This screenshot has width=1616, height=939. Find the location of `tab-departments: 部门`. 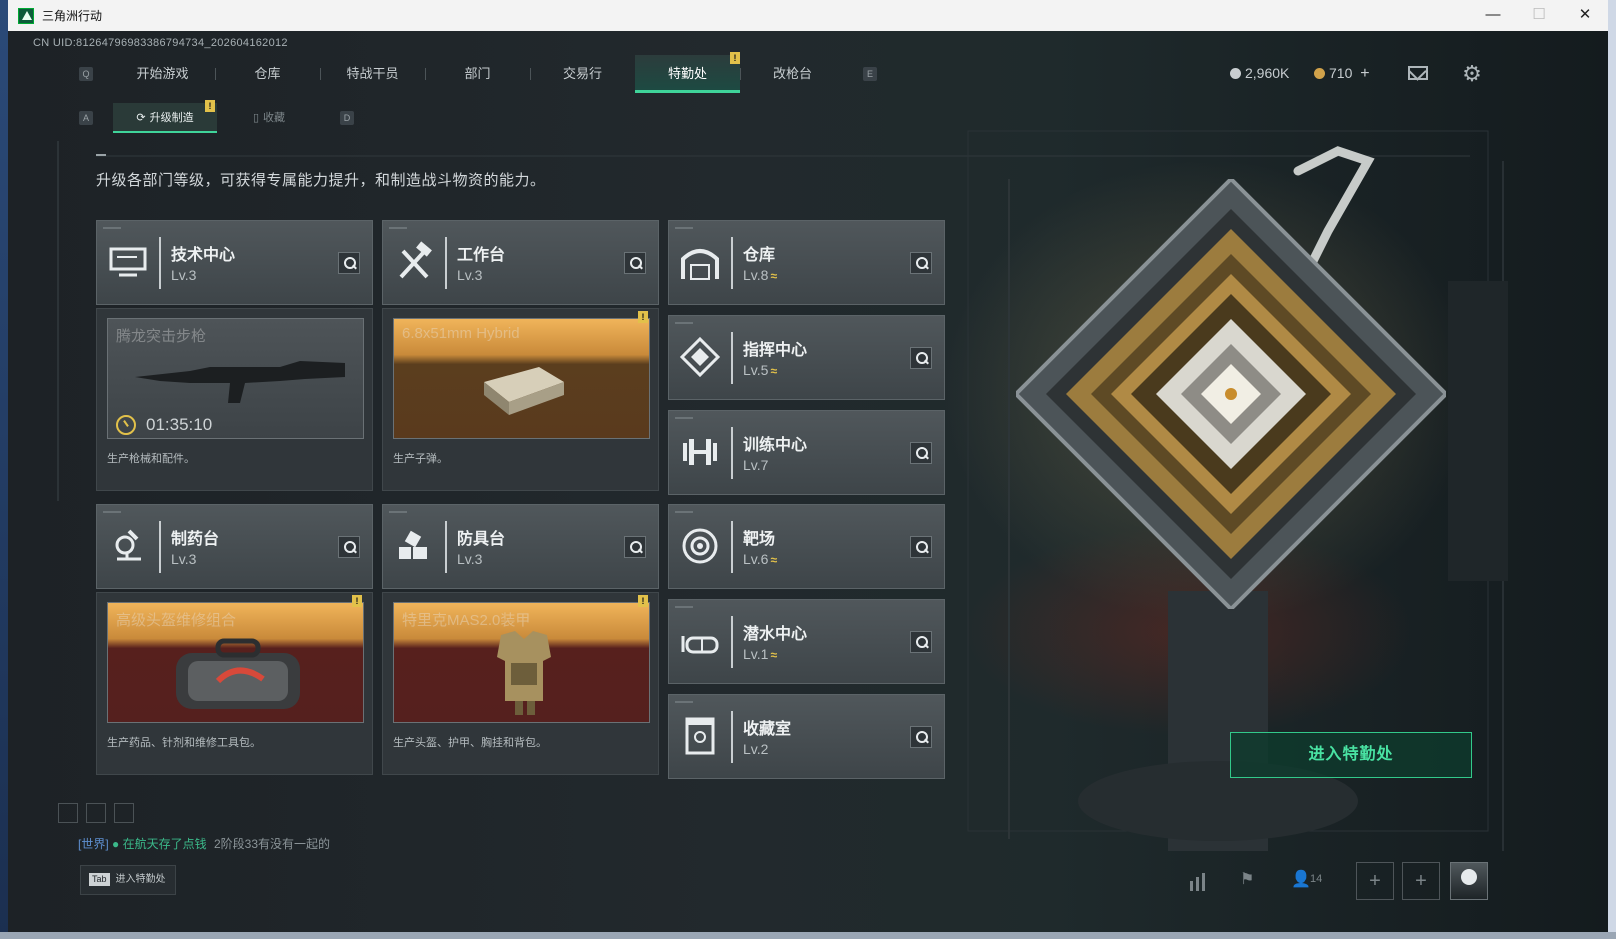

tab-departments: 部门 is located at coordinates (477, 74).